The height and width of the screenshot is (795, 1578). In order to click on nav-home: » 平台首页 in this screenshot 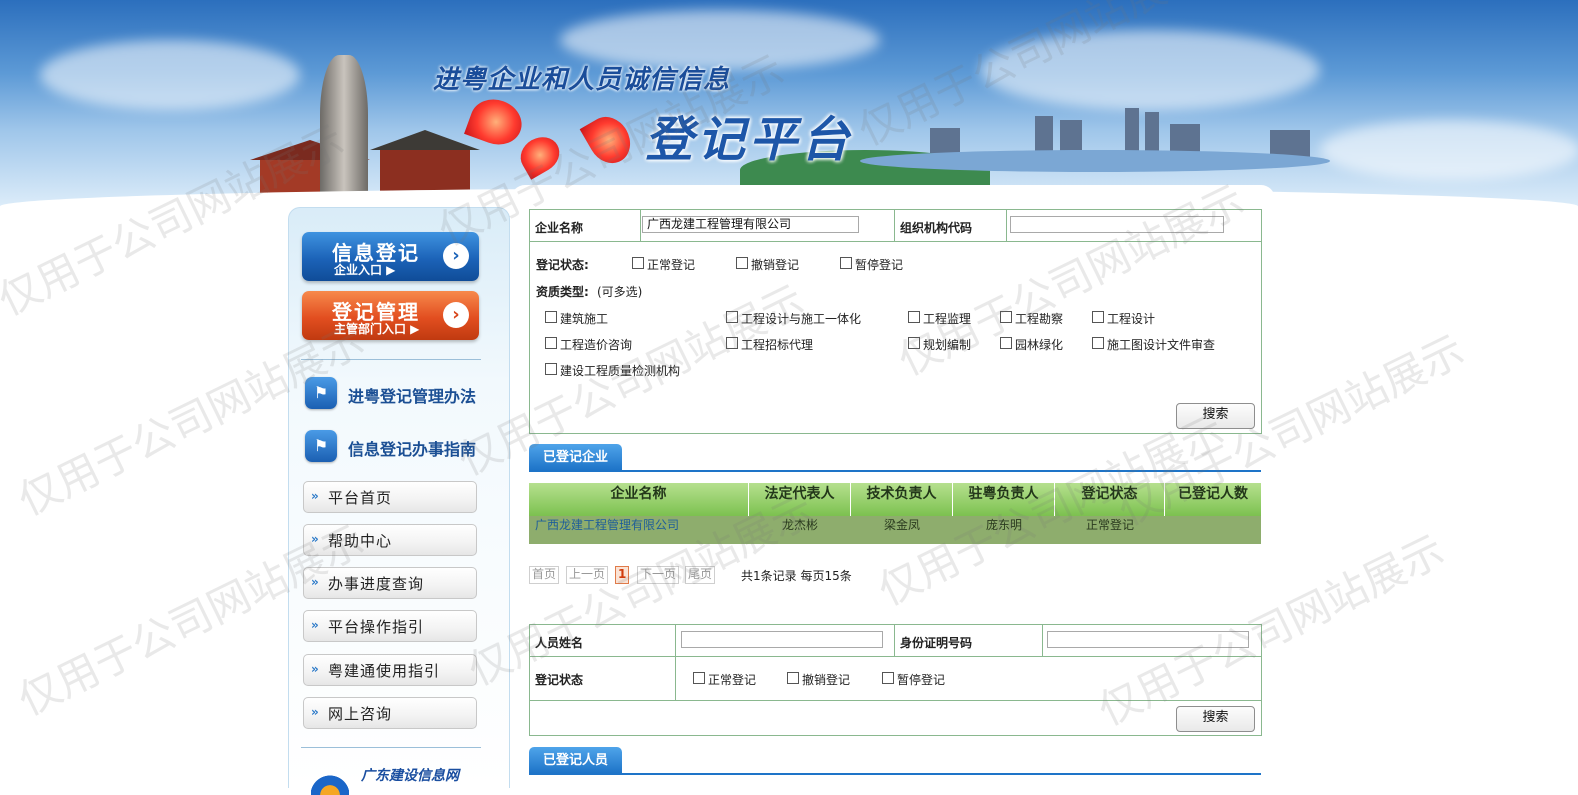, I will do `click(390, 497)`.